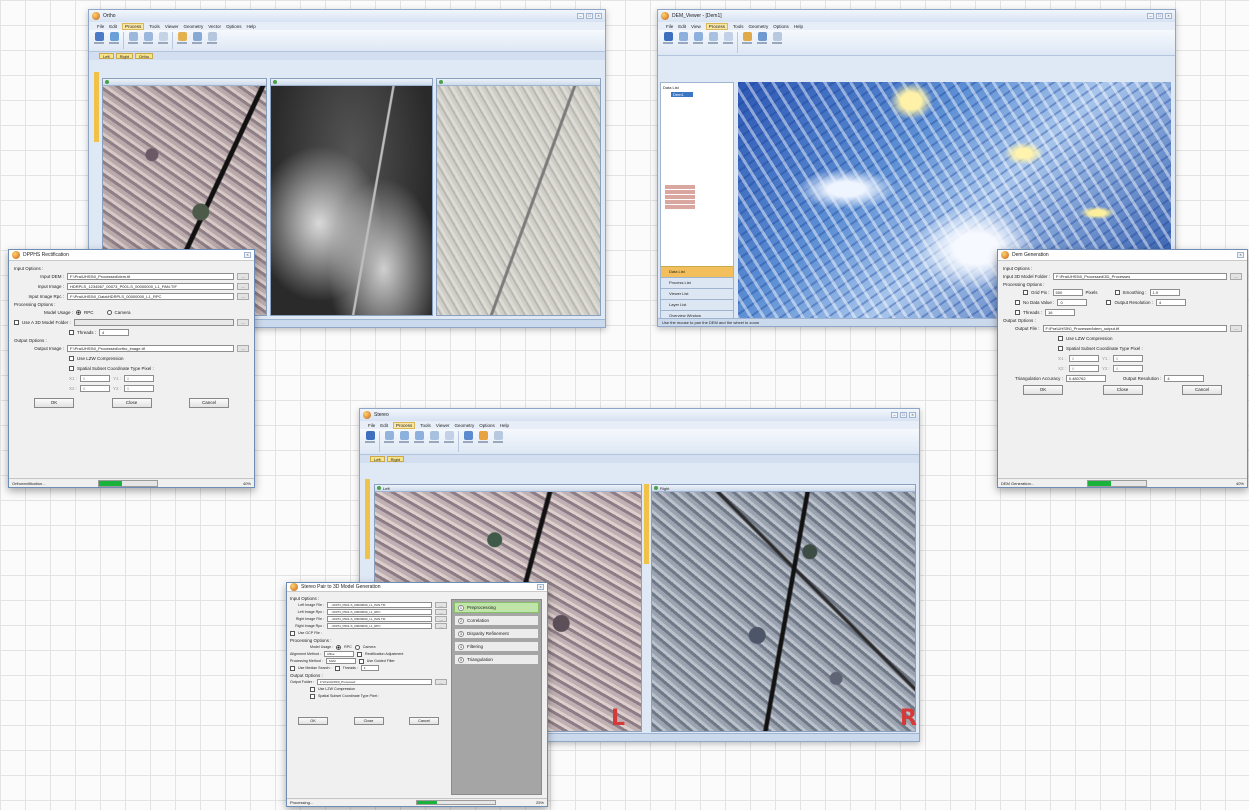 The image size is (1249, 810). What do you see at coordinates (1060, 312) in the screenshot?
I see `threads-spinner: 16` at bounding box center [1060, 312].